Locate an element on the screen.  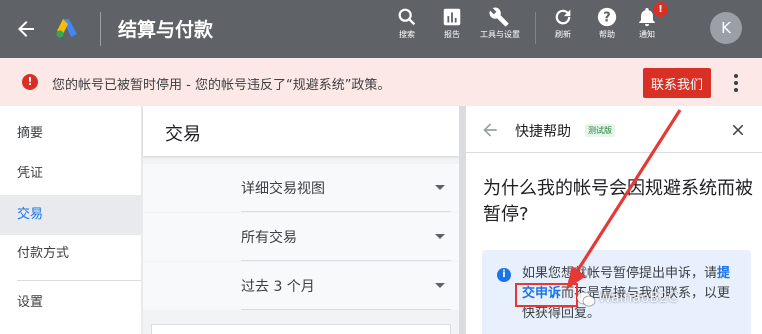
notifications-label: 通知 is located at coordinates (647, 34).